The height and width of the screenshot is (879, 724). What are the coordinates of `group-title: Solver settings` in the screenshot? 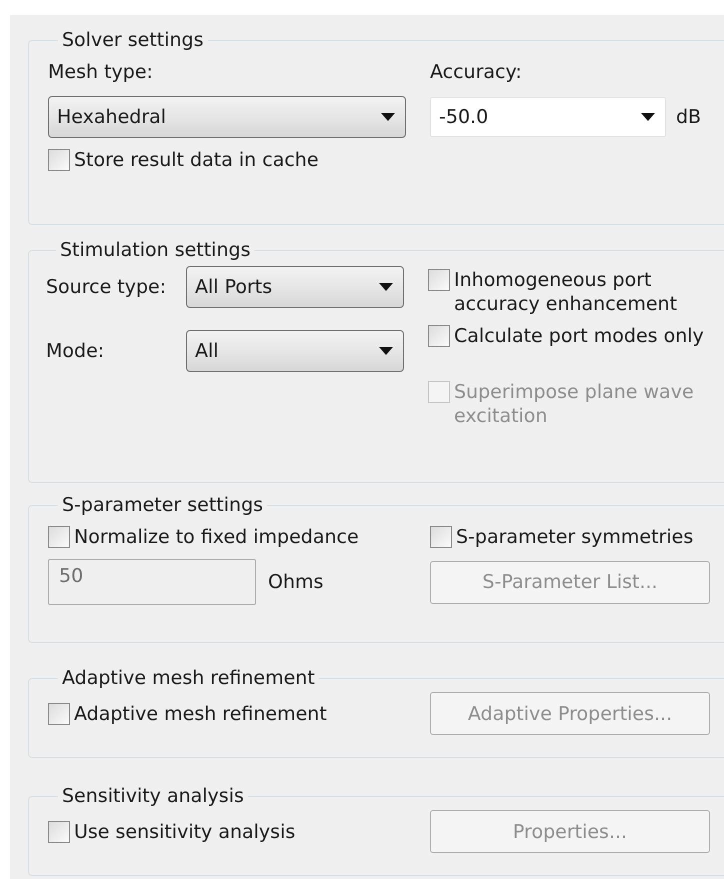 It's located at (133, 40).